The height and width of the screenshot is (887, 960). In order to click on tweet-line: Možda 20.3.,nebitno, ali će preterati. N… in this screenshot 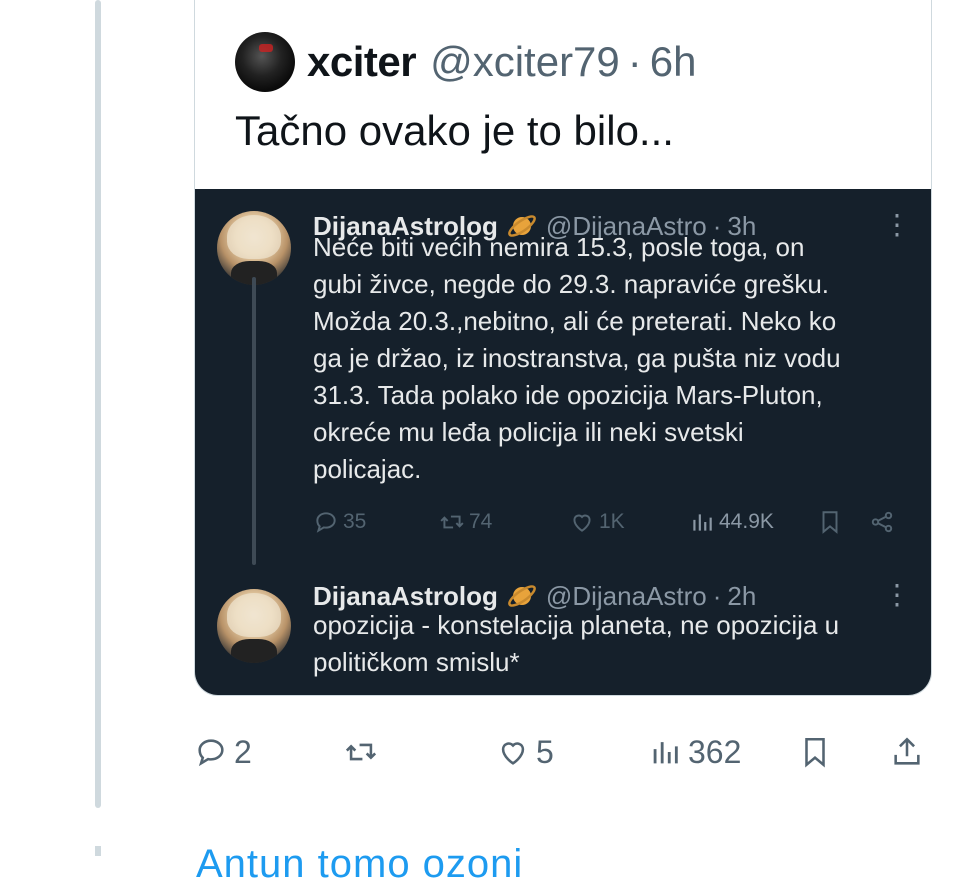, I will do `click(575, 321)`.